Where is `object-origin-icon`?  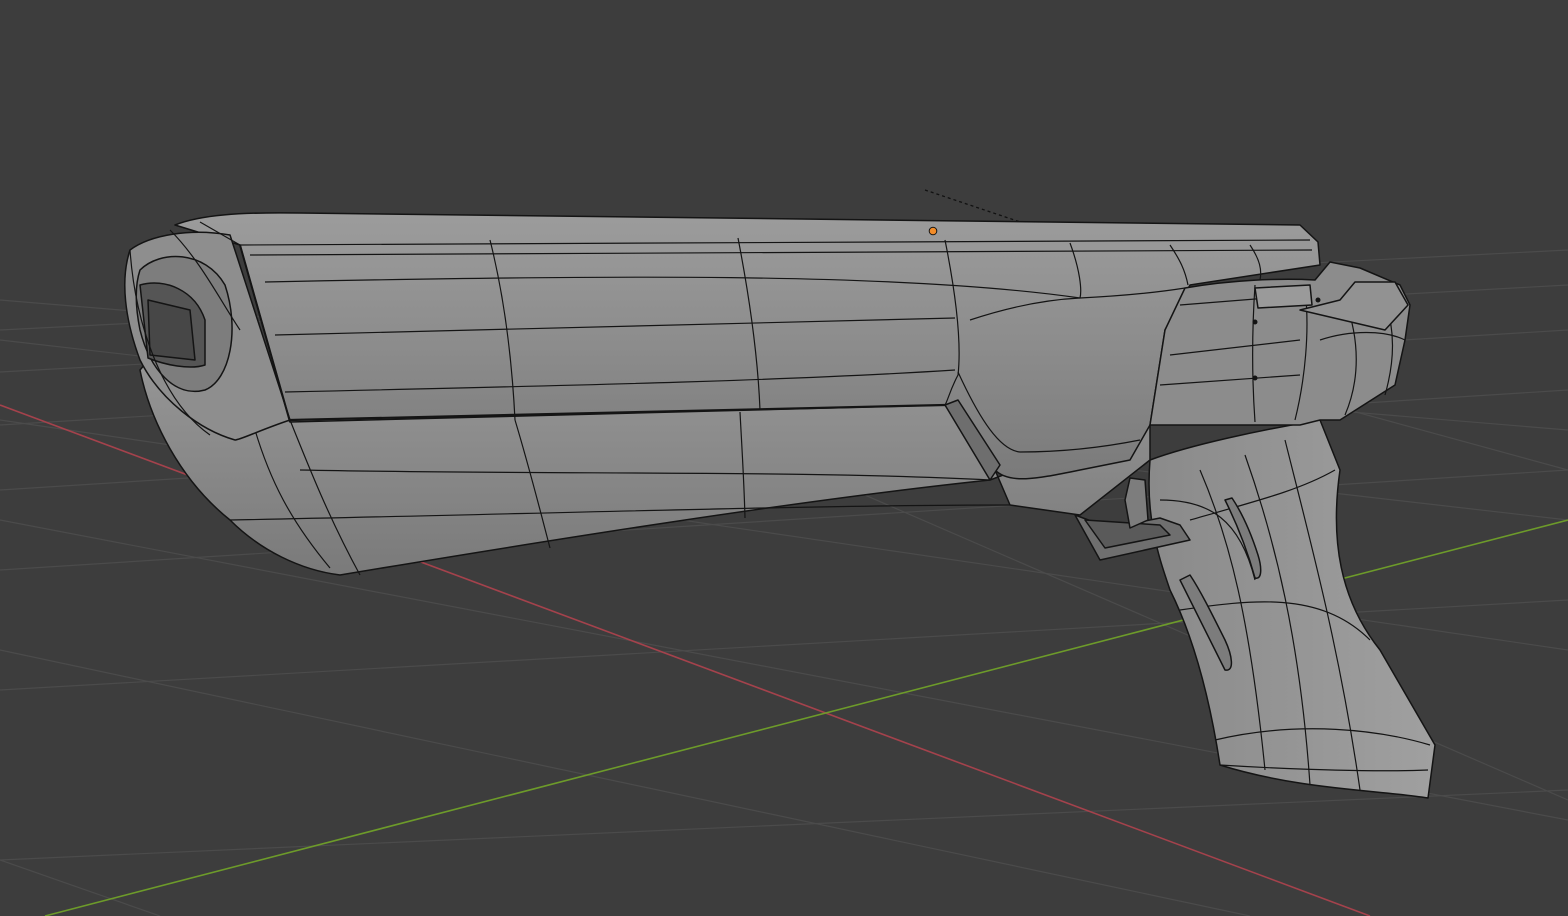
object-origin-icon is located at coordinates (933, 231).